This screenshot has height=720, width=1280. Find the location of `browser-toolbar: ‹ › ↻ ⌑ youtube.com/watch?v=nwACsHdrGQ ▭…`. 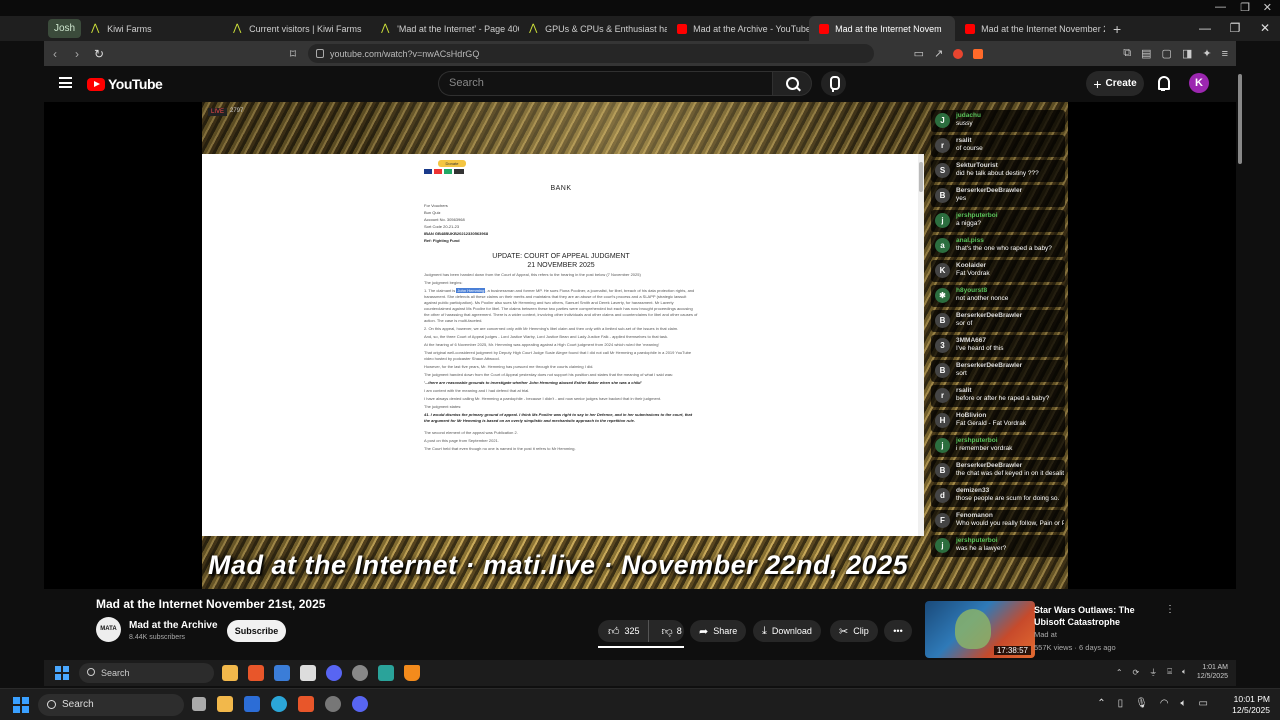

browser-toolbar: ‹ › ↻ ⌑ youtube.com/watch?v=nwACsHdrGQ ▭… is located at coordinates (640, 53).